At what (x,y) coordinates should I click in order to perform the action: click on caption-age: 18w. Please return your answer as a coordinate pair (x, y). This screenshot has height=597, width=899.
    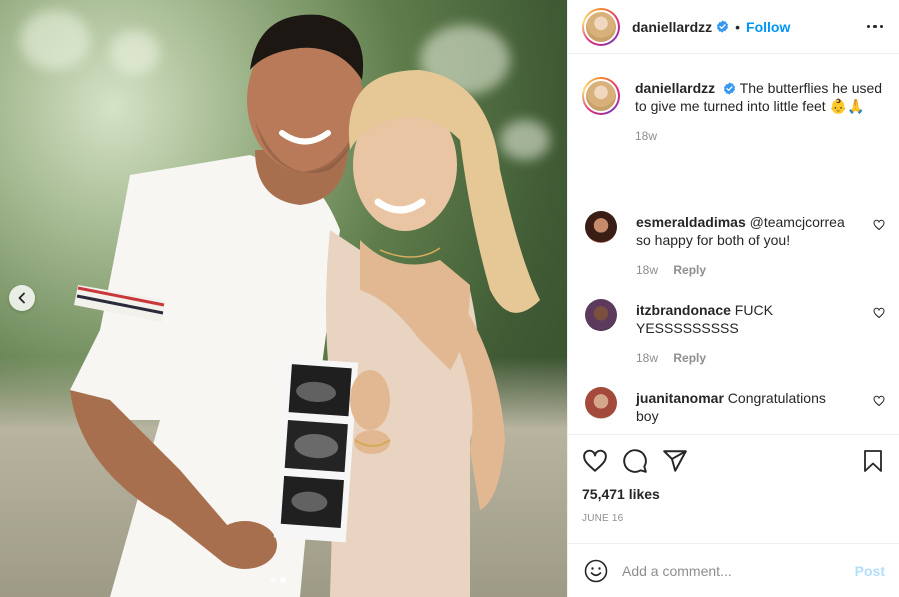
    Looking at the image, I should click on (646, 136).